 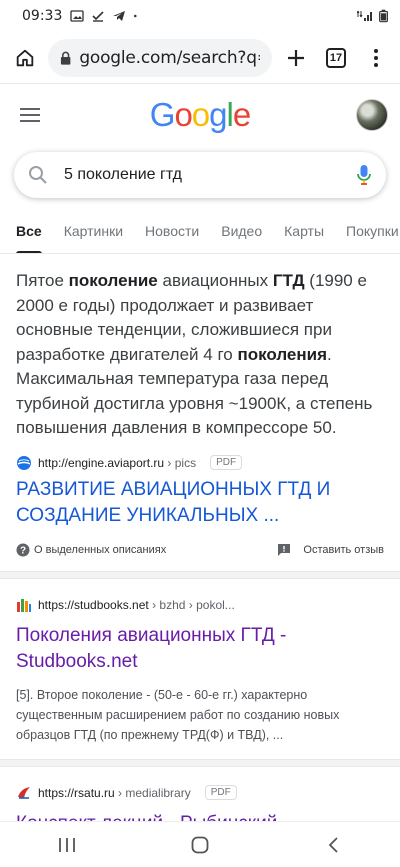 I want to click on about-snippets-link: ? О выделенных описаниях, so click(x=91, y=550).